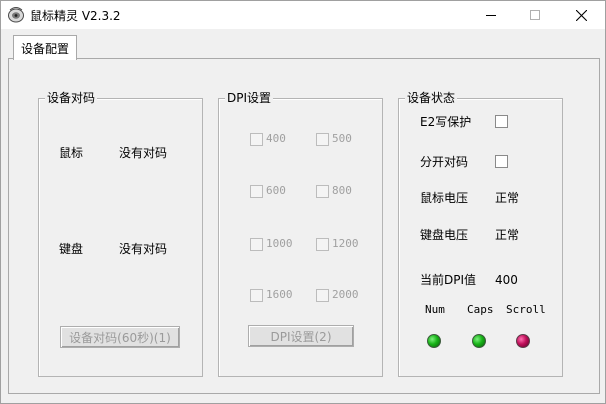 This screenshot has height=404, width=606. I want to click on dpi-1200-checkbox, so click(322, 244).